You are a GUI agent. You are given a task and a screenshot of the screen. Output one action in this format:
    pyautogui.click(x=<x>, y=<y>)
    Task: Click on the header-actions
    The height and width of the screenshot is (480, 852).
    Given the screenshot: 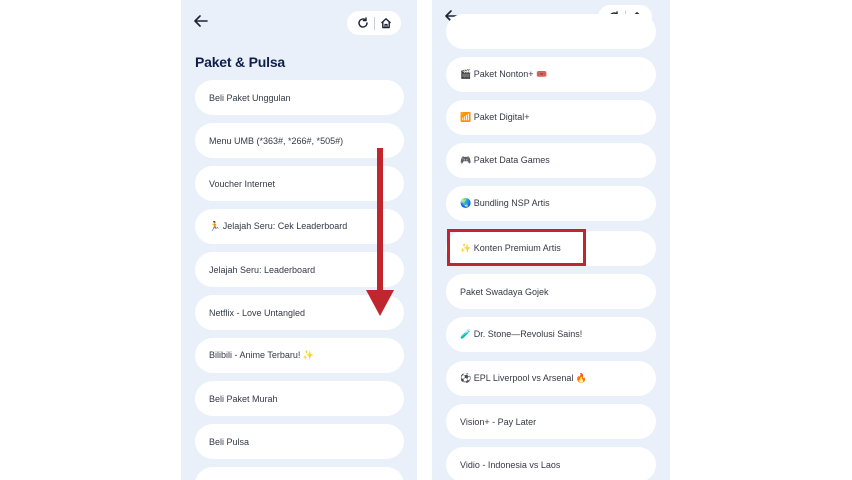 What is the action you would take?
    pyautogui.click(x=374, y=23)
    